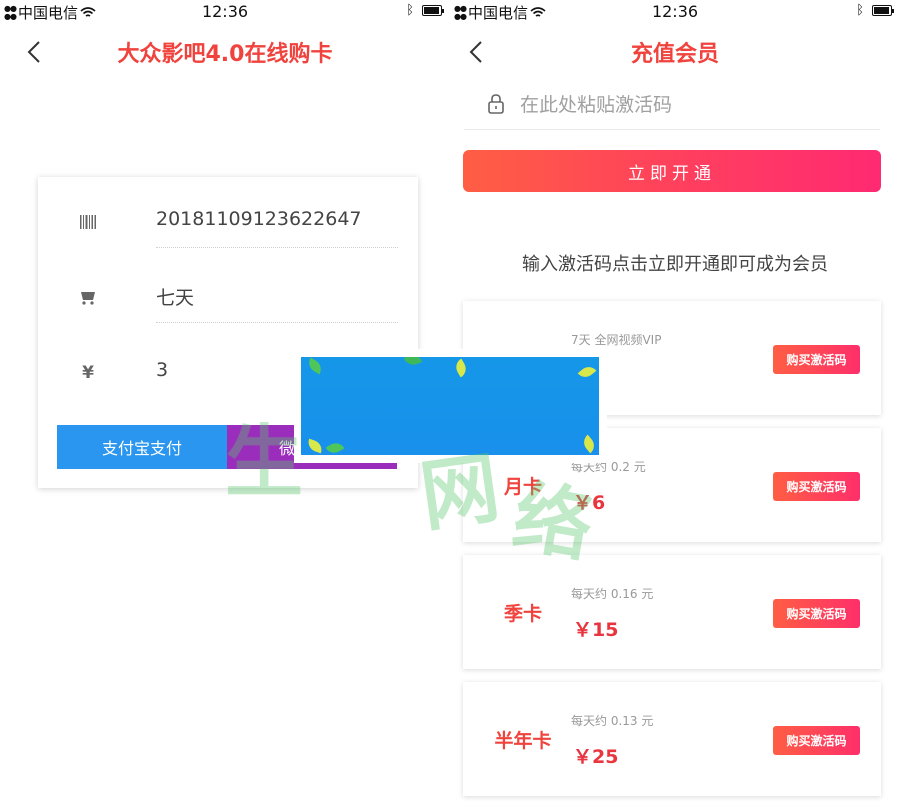 This screenshot has width=900, height=811. I want to click on navbar: 充值会员, so click(675, 51).